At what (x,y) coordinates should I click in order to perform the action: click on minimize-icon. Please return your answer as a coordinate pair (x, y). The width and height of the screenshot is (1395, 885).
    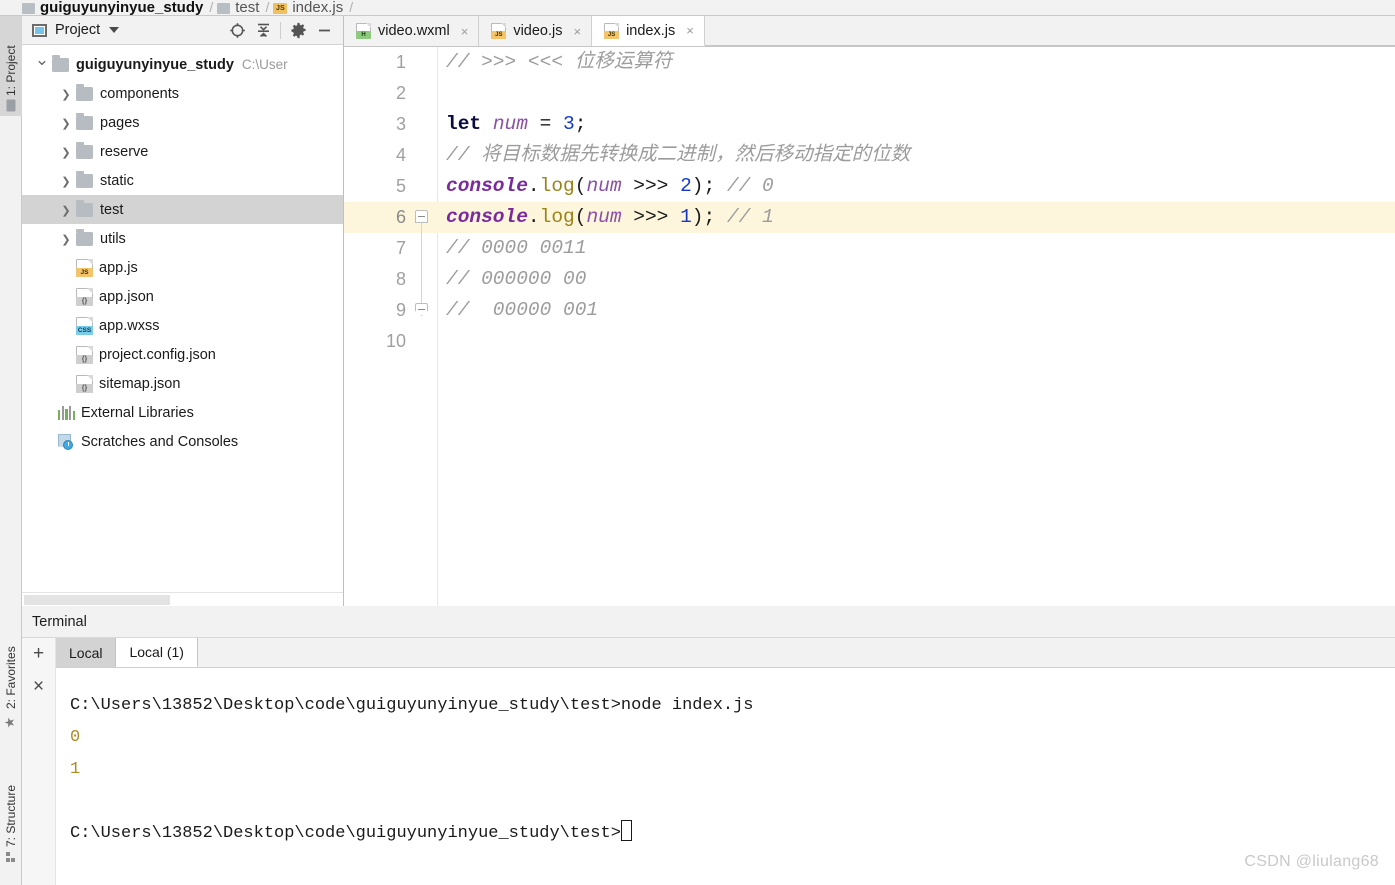
    Looking at the image, I should click on (324, 30).